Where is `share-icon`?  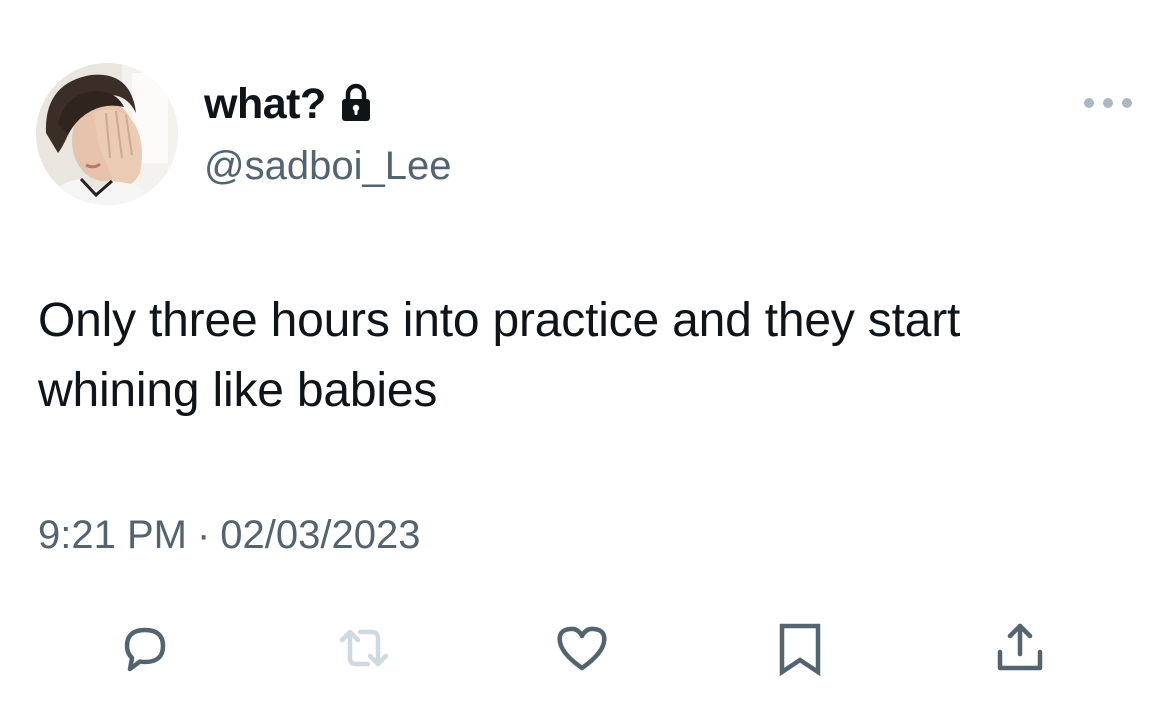 share-icon is located at coordinates (1020, 647).